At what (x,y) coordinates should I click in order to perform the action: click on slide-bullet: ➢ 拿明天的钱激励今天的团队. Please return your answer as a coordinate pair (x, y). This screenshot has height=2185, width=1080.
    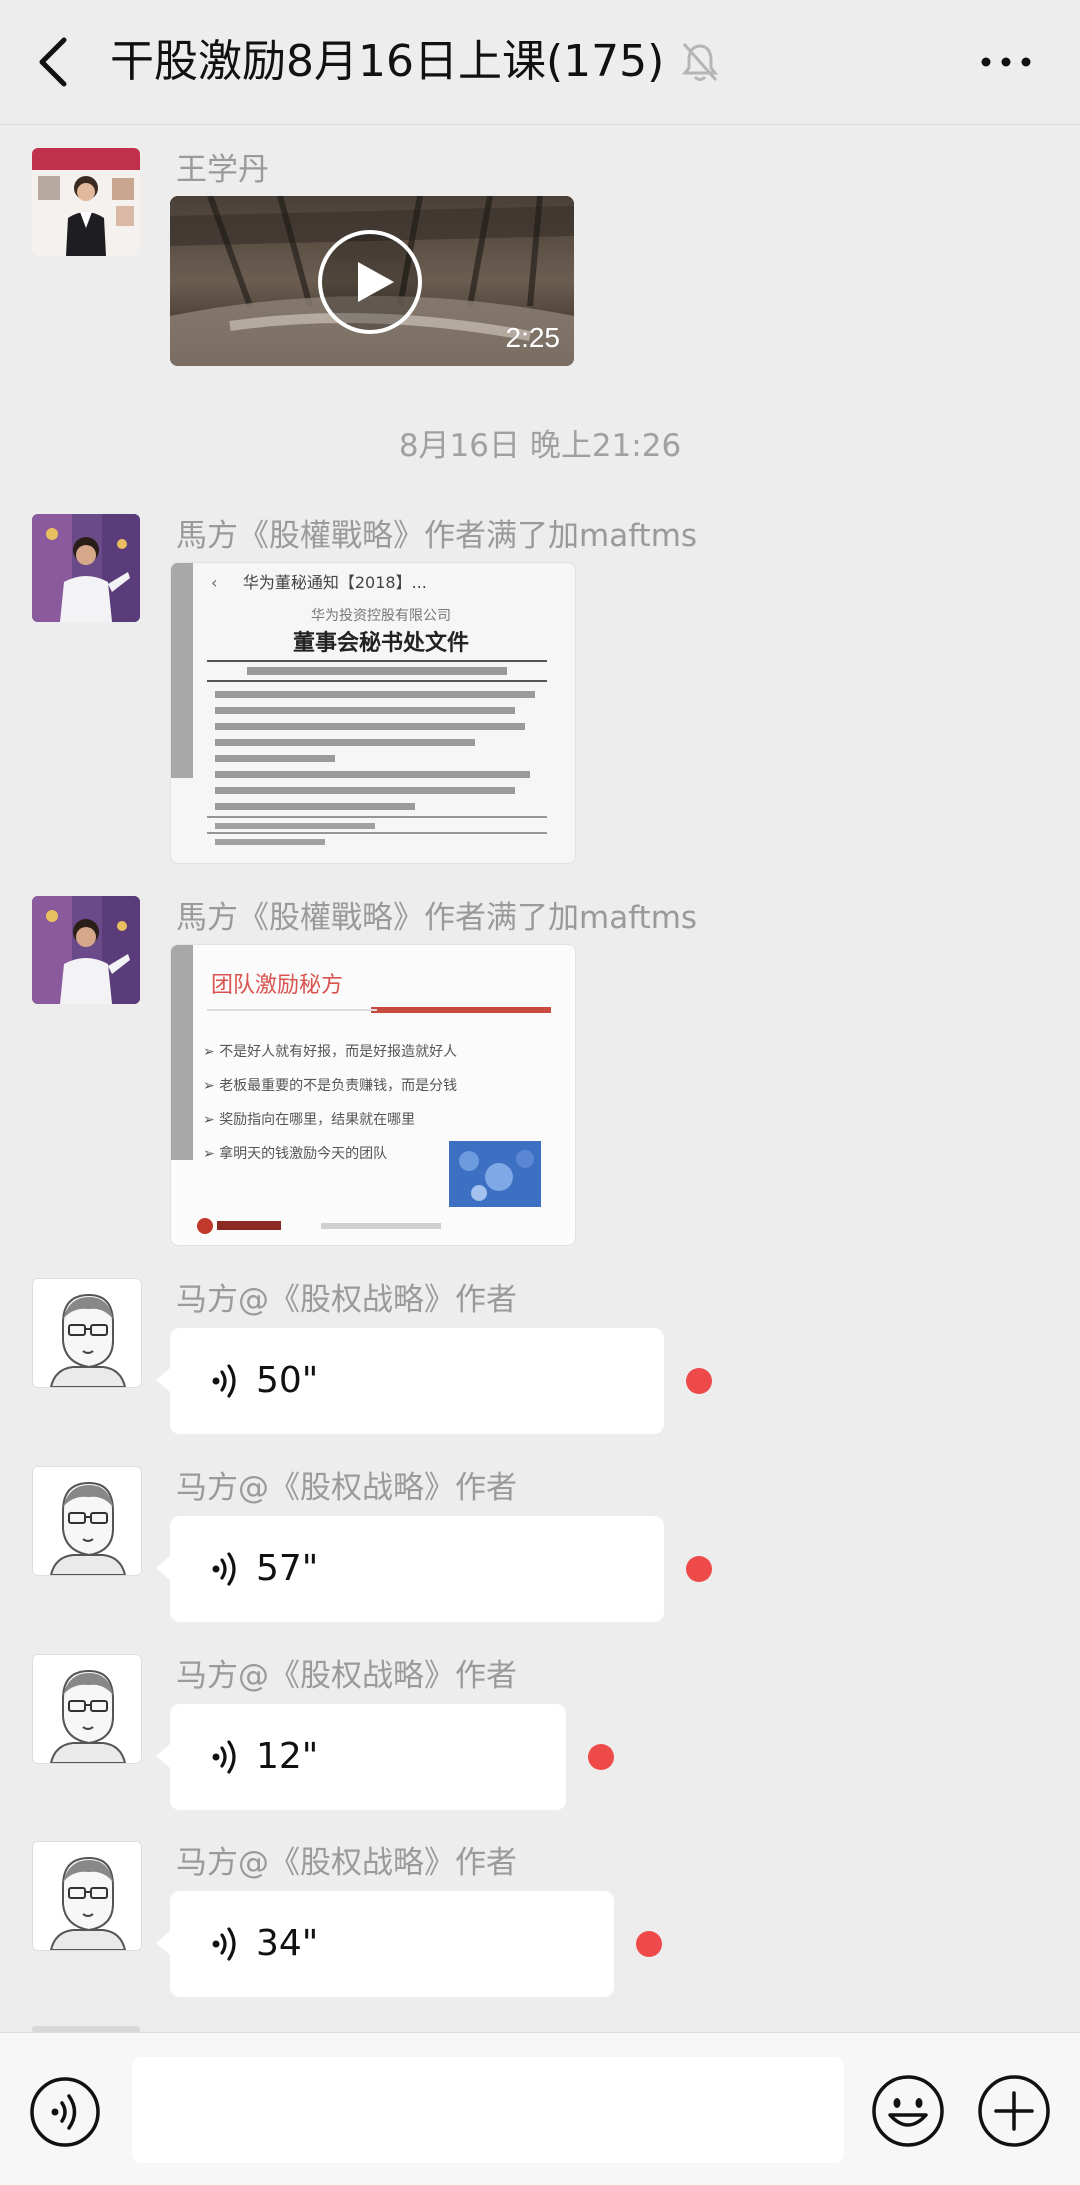
    Looking at the image, I should click on (295, 1154).